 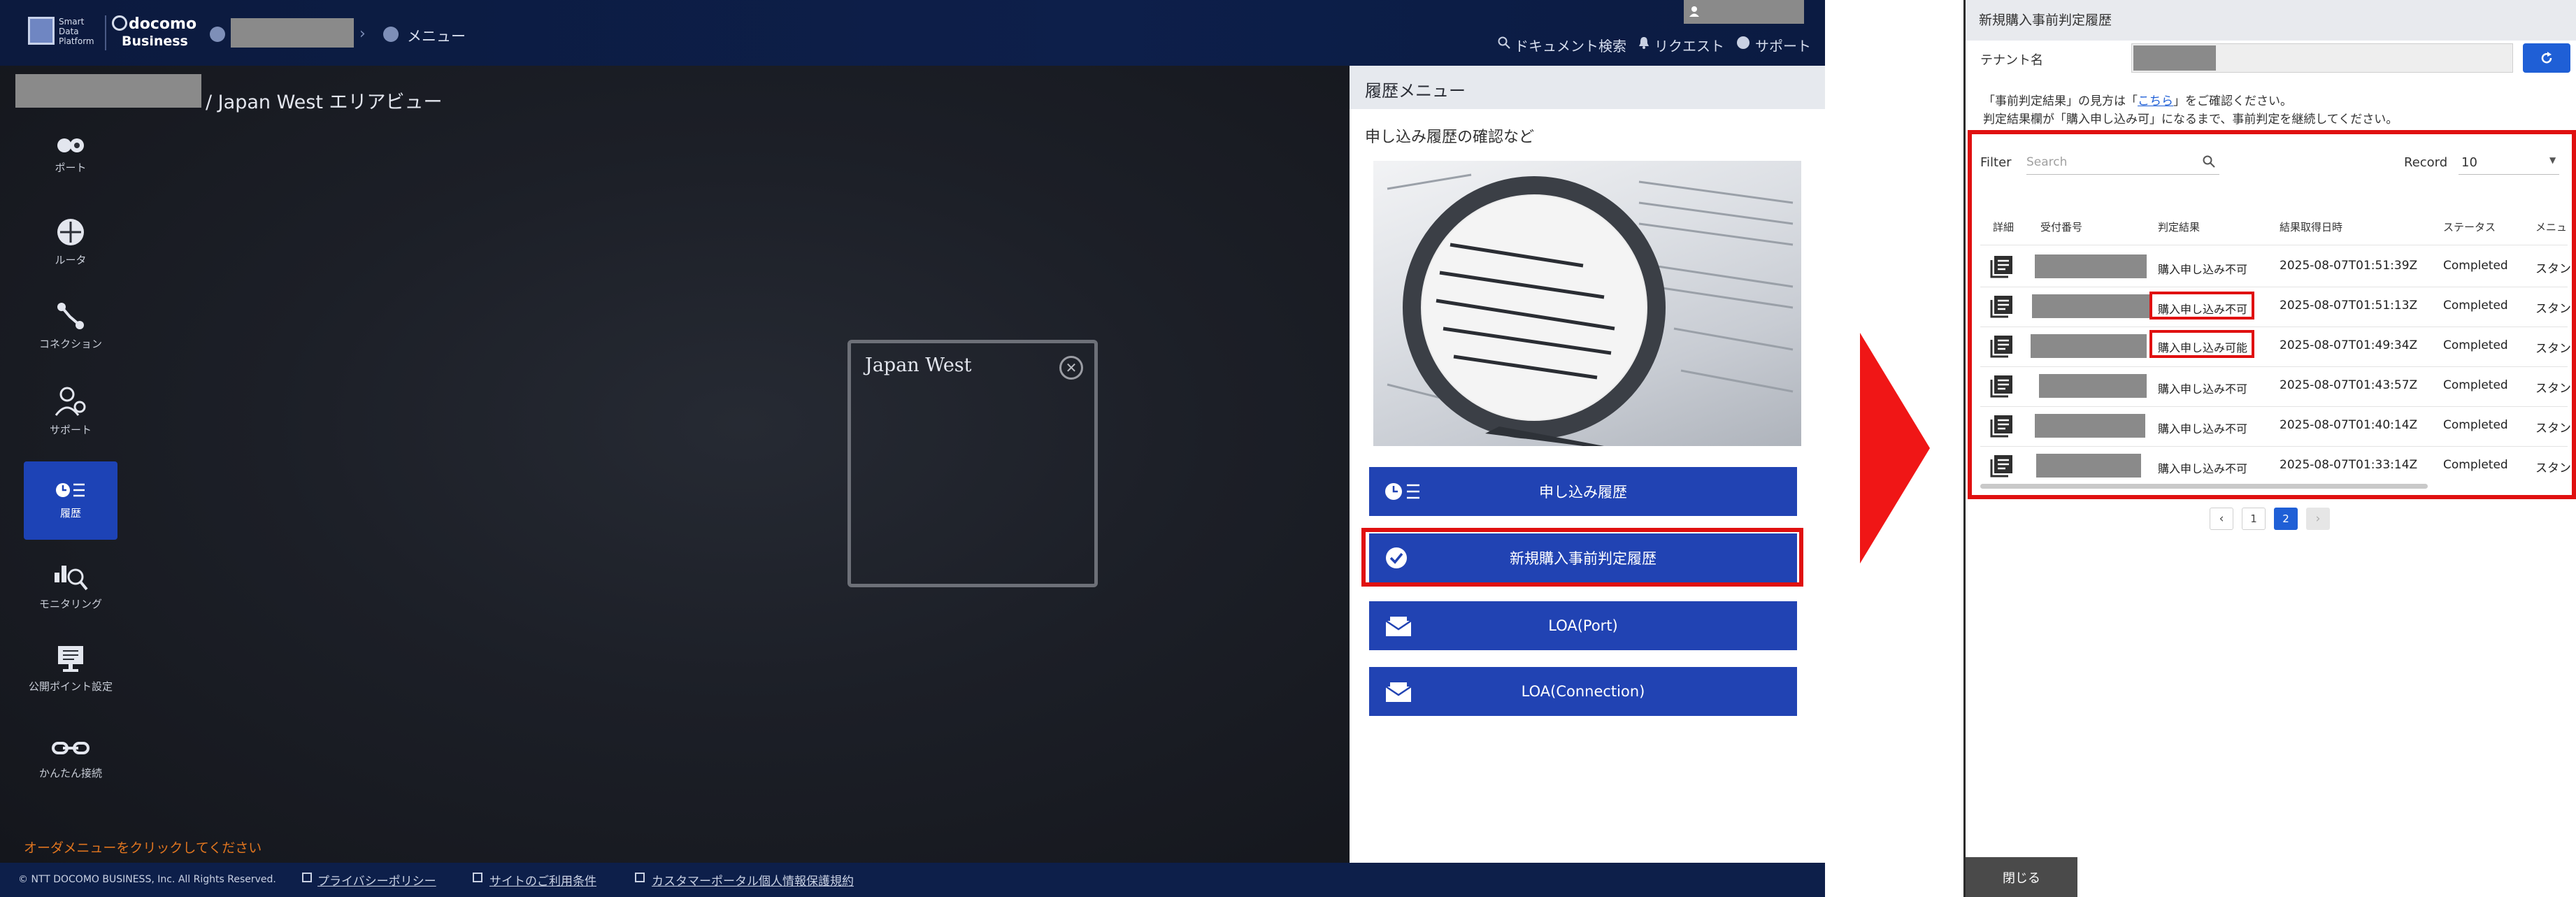 I want to click on terms-link: サイトのご利用条件, so click(x=542, y=880).